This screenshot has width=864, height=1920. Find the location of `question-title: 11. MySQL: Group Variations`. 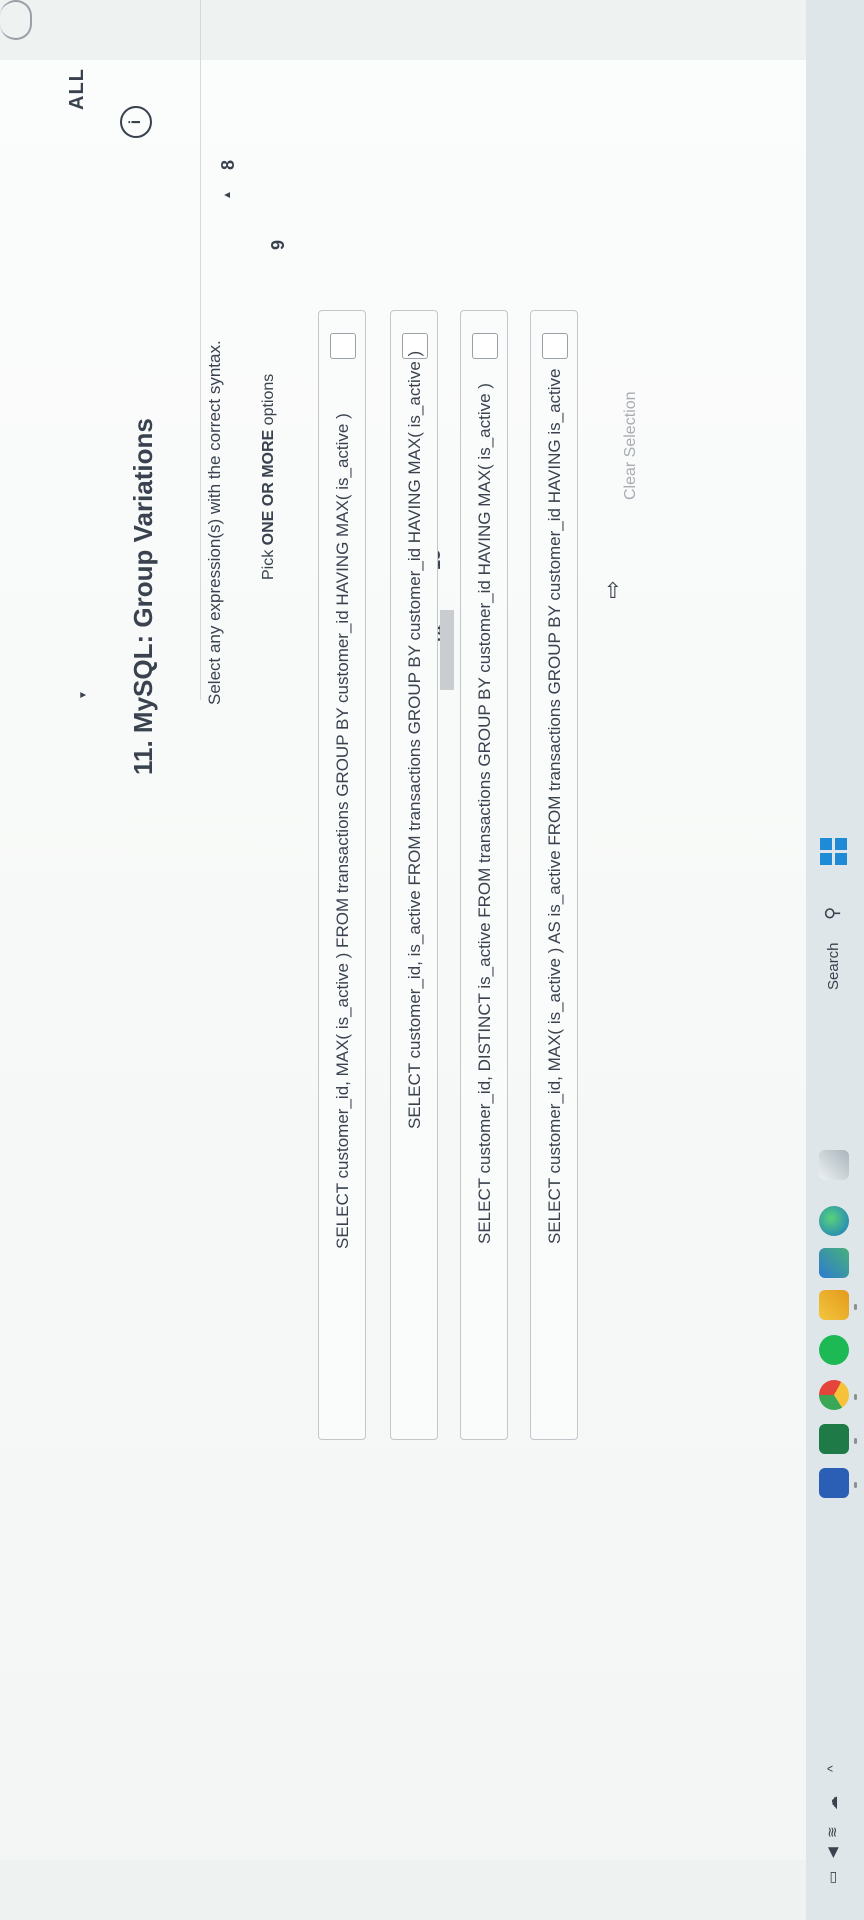

question-title: 11. MySQL: Group Variations is located at coordinates (143, 596).